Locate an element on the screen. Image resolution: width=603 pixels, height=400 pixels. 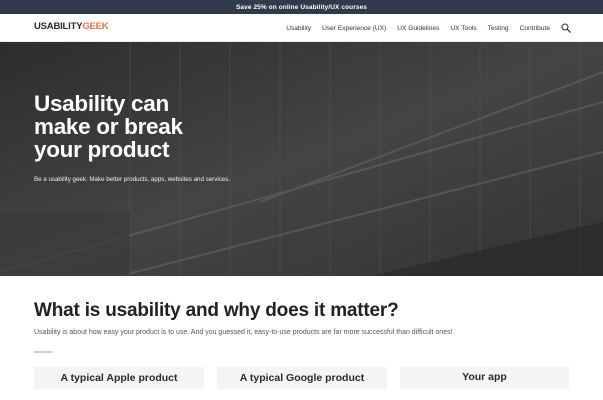
section-divider is located at coordinates (43, 352).